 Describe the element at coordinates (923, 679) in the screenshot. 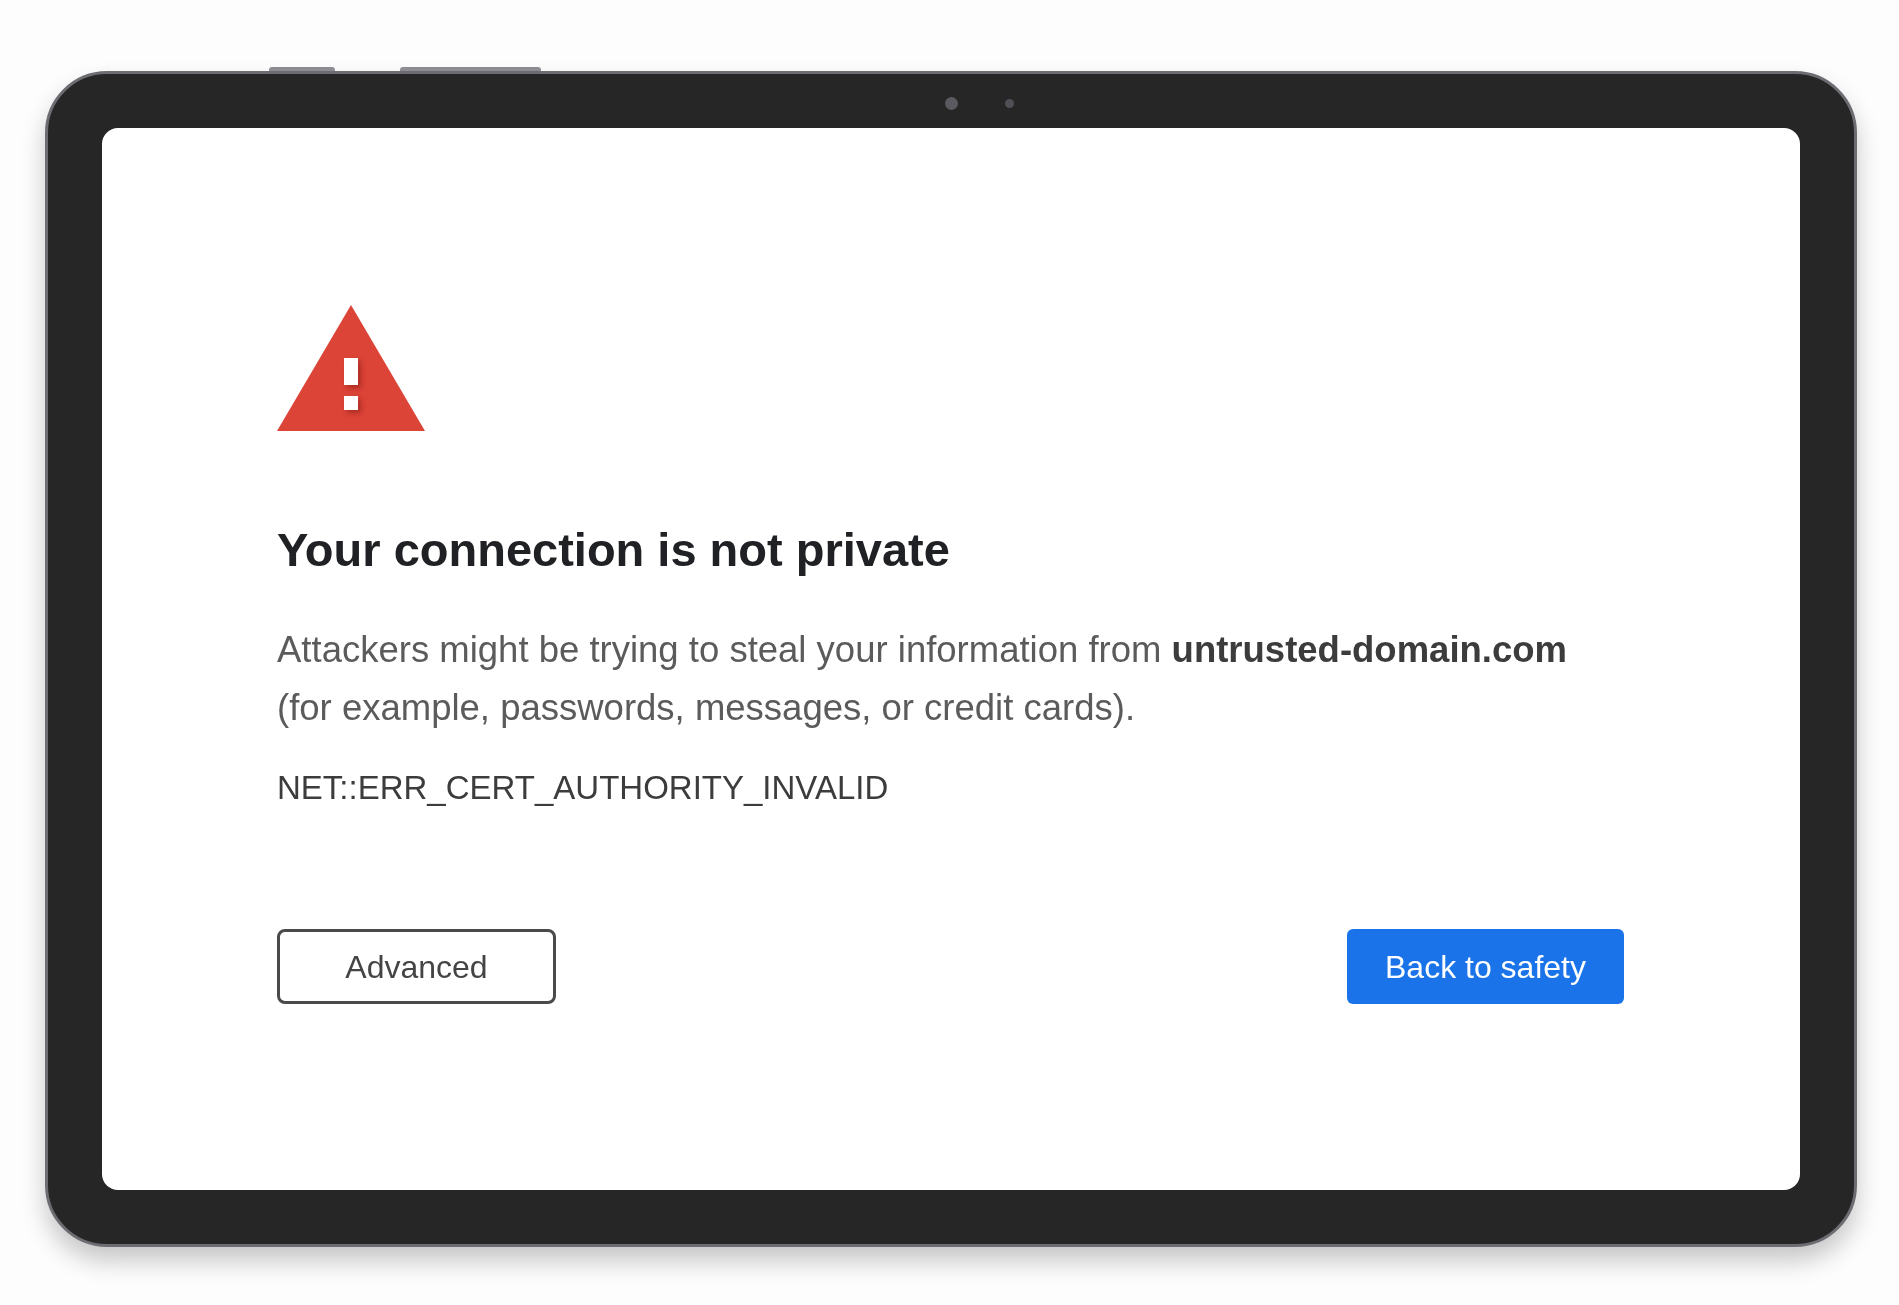

I see `warning-description: Attackers might be trying to steal your information from untrusted-domain.com (for example, passwords, messages, or credit cards).` at that location.